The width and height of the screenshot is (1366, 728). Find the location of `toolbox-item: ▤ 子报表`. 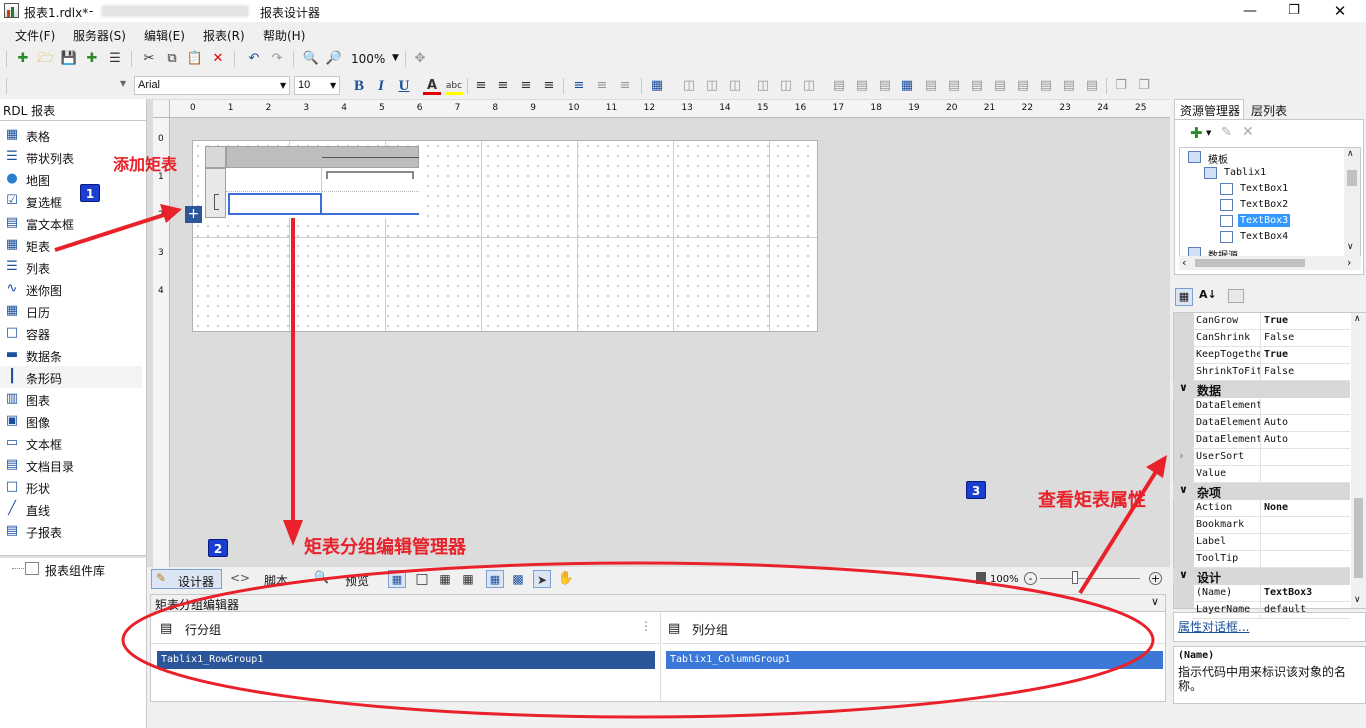

toolbox-item: ▤ 子报表 is located at coordinates (71, 531).